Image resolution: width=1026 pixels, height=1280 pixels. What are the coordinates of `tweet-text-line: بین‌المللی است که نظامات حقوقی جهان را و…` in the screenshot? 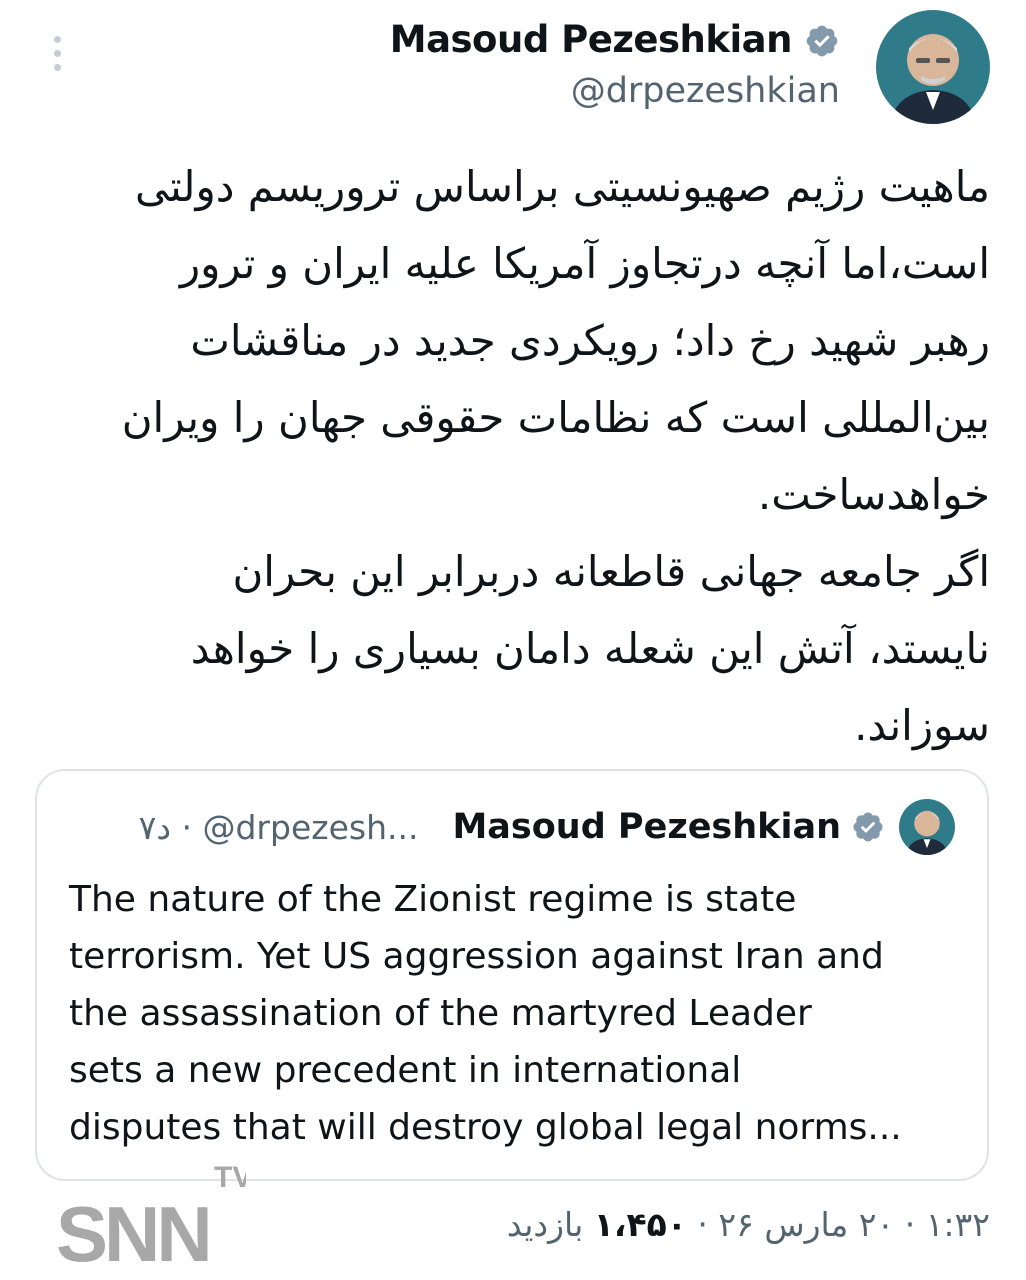 It's located at (555, 417).